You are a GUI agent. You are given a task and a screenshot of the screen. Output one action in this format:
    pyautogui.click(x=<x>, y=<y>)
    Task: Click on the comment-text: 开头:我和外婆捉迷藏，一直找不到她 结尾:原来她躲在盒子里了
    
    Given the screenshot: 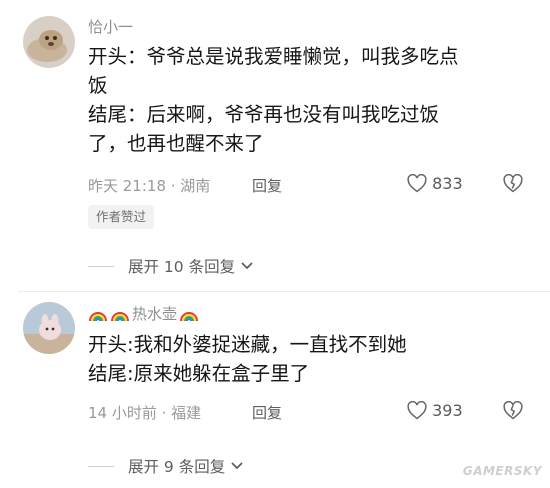 What is the action you would take?
    pyautogui.click(x=308, y=359)
    